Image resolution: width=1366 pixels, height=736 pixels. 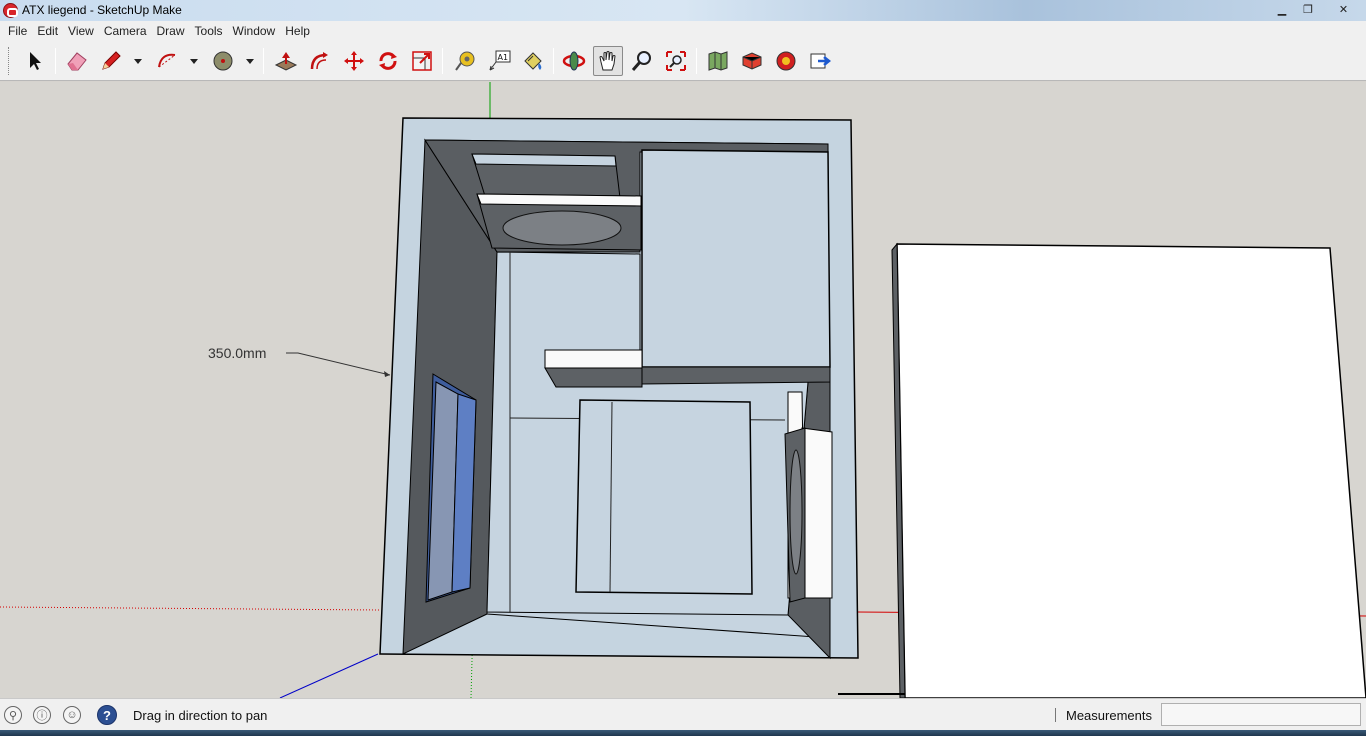 I want to click on measurements-input, so click(x=1261, y=714).